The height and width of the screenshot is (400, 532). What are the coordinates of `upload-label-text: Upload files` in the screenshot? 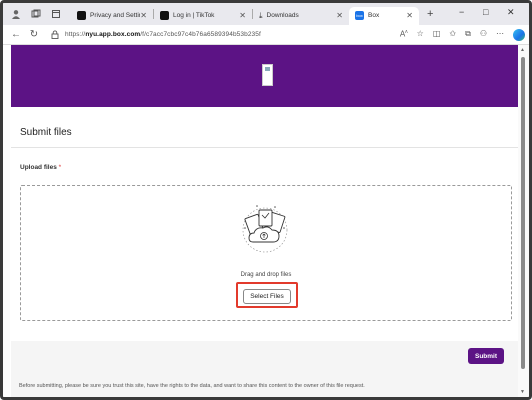 It's located at (38, 167).